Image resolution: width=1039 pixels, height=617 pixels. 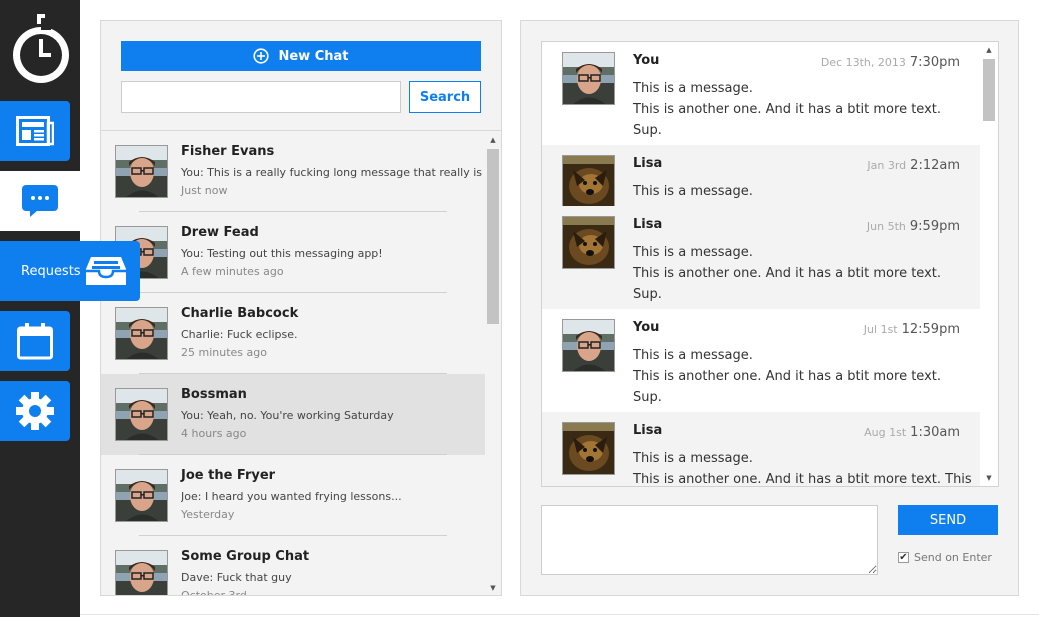 What do you see at coordinates (40, 308) in the screenshot?
I see `left-nav-rail` at bounding box center [40, 308].